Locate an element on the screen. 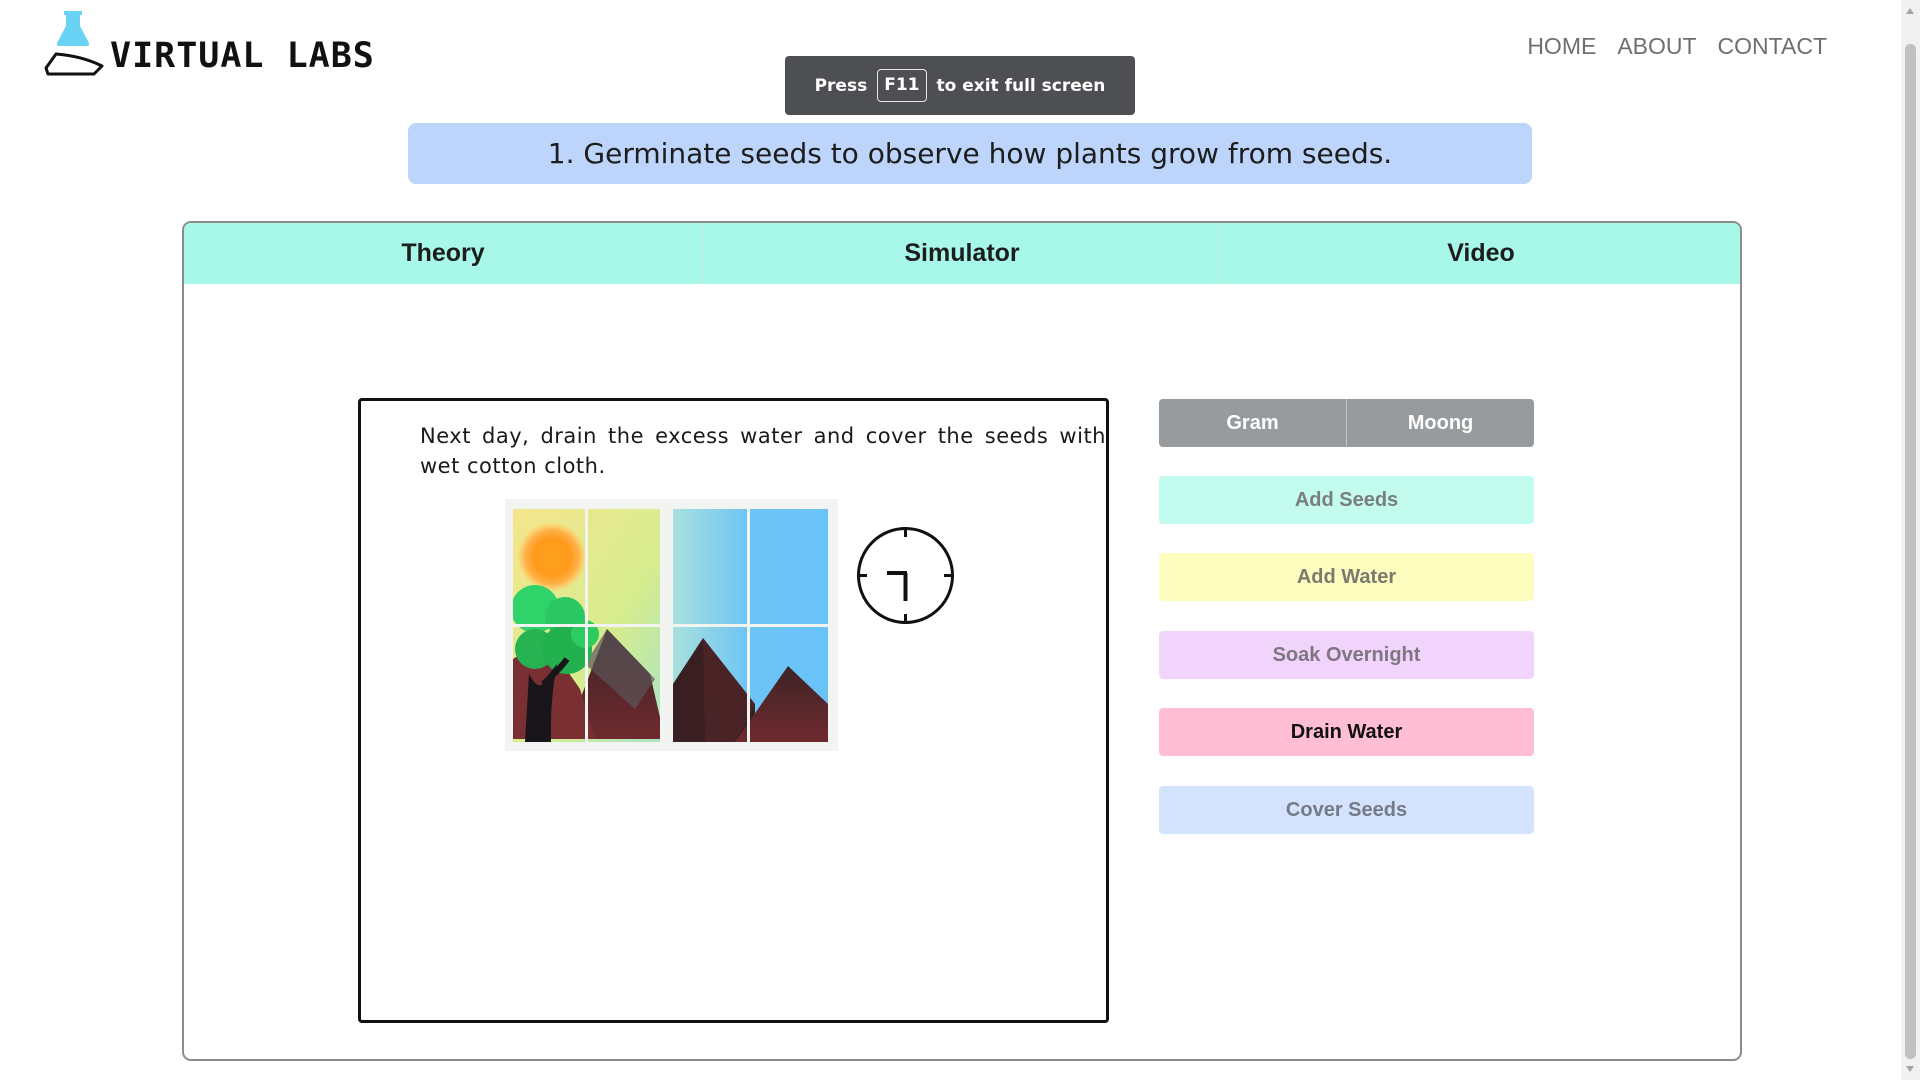  fullscreen-hint: Press F11 to exit full screen is located at coordinates (960, 85).